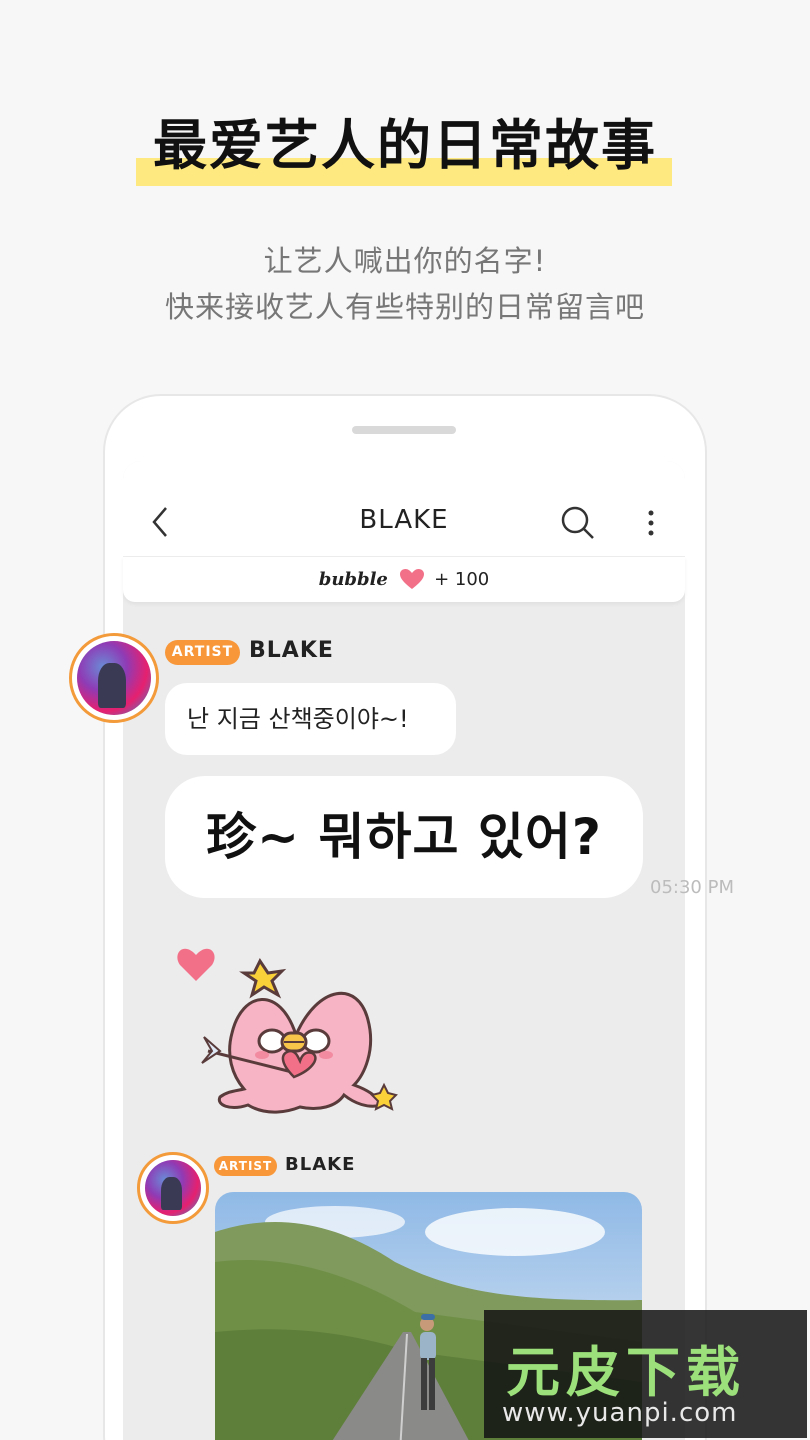  I want to click on bubble-count: + 100, so click(462, 579).